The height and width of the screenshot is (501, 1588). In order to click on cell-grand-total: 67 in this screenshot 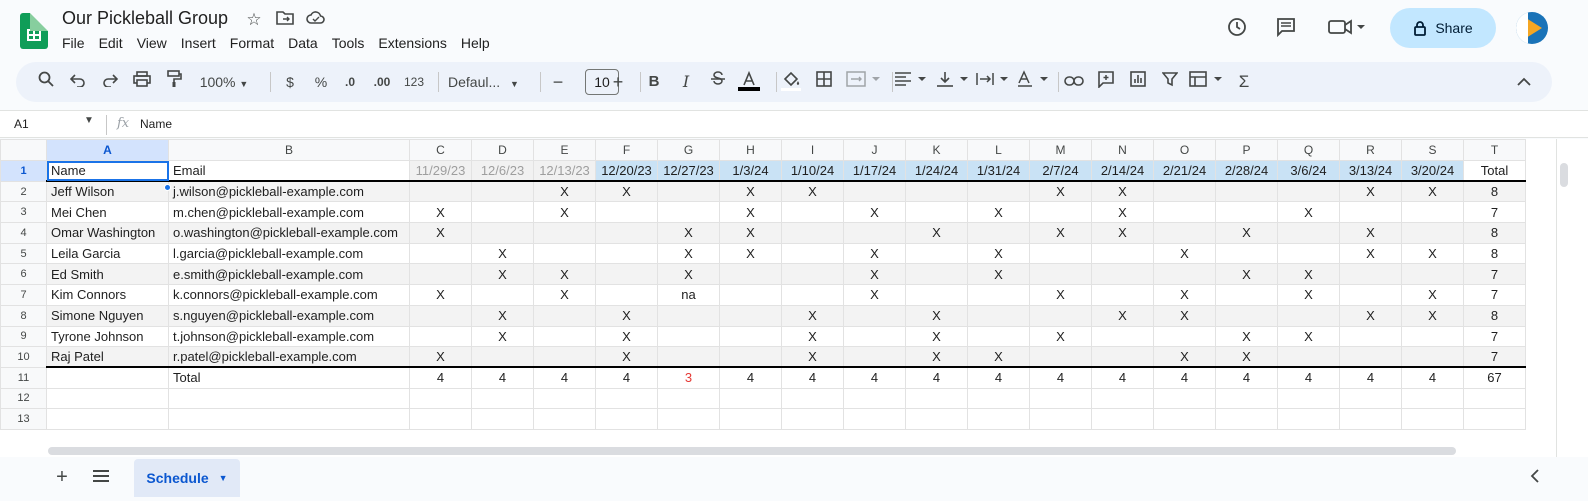, I will do `click(1494, 377)`.